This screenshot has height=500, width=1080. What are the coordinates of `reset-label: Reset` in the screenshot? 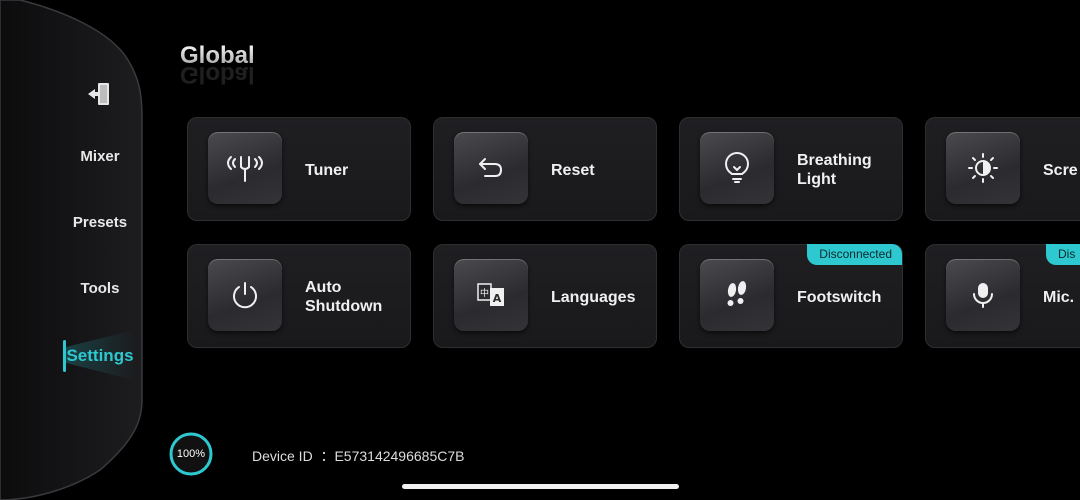 It's located at (573, 170).